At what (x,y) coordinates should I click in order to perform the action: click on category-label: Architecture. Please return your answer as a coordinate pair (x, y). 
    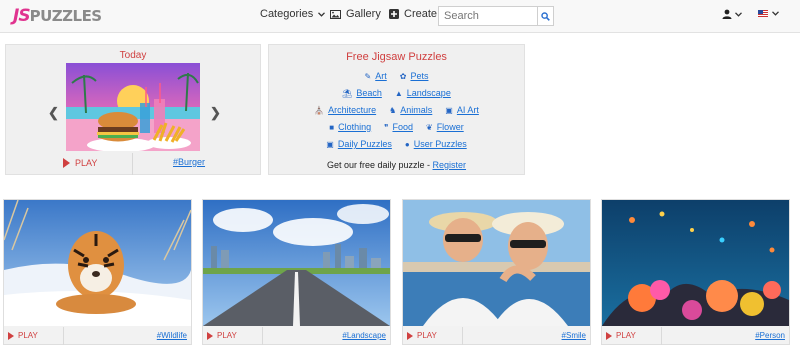
    Looking at the image, I should click on (352, 110).